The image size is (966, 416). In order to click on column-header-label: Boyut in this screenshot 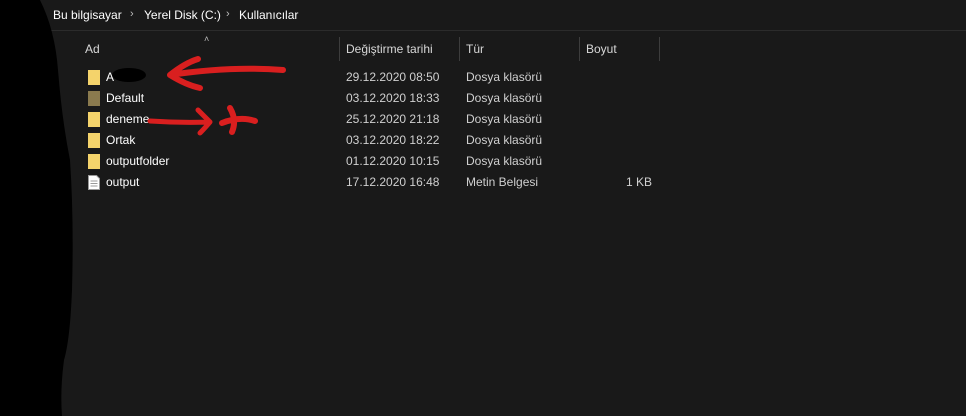, I will do `click(601, 49)`.